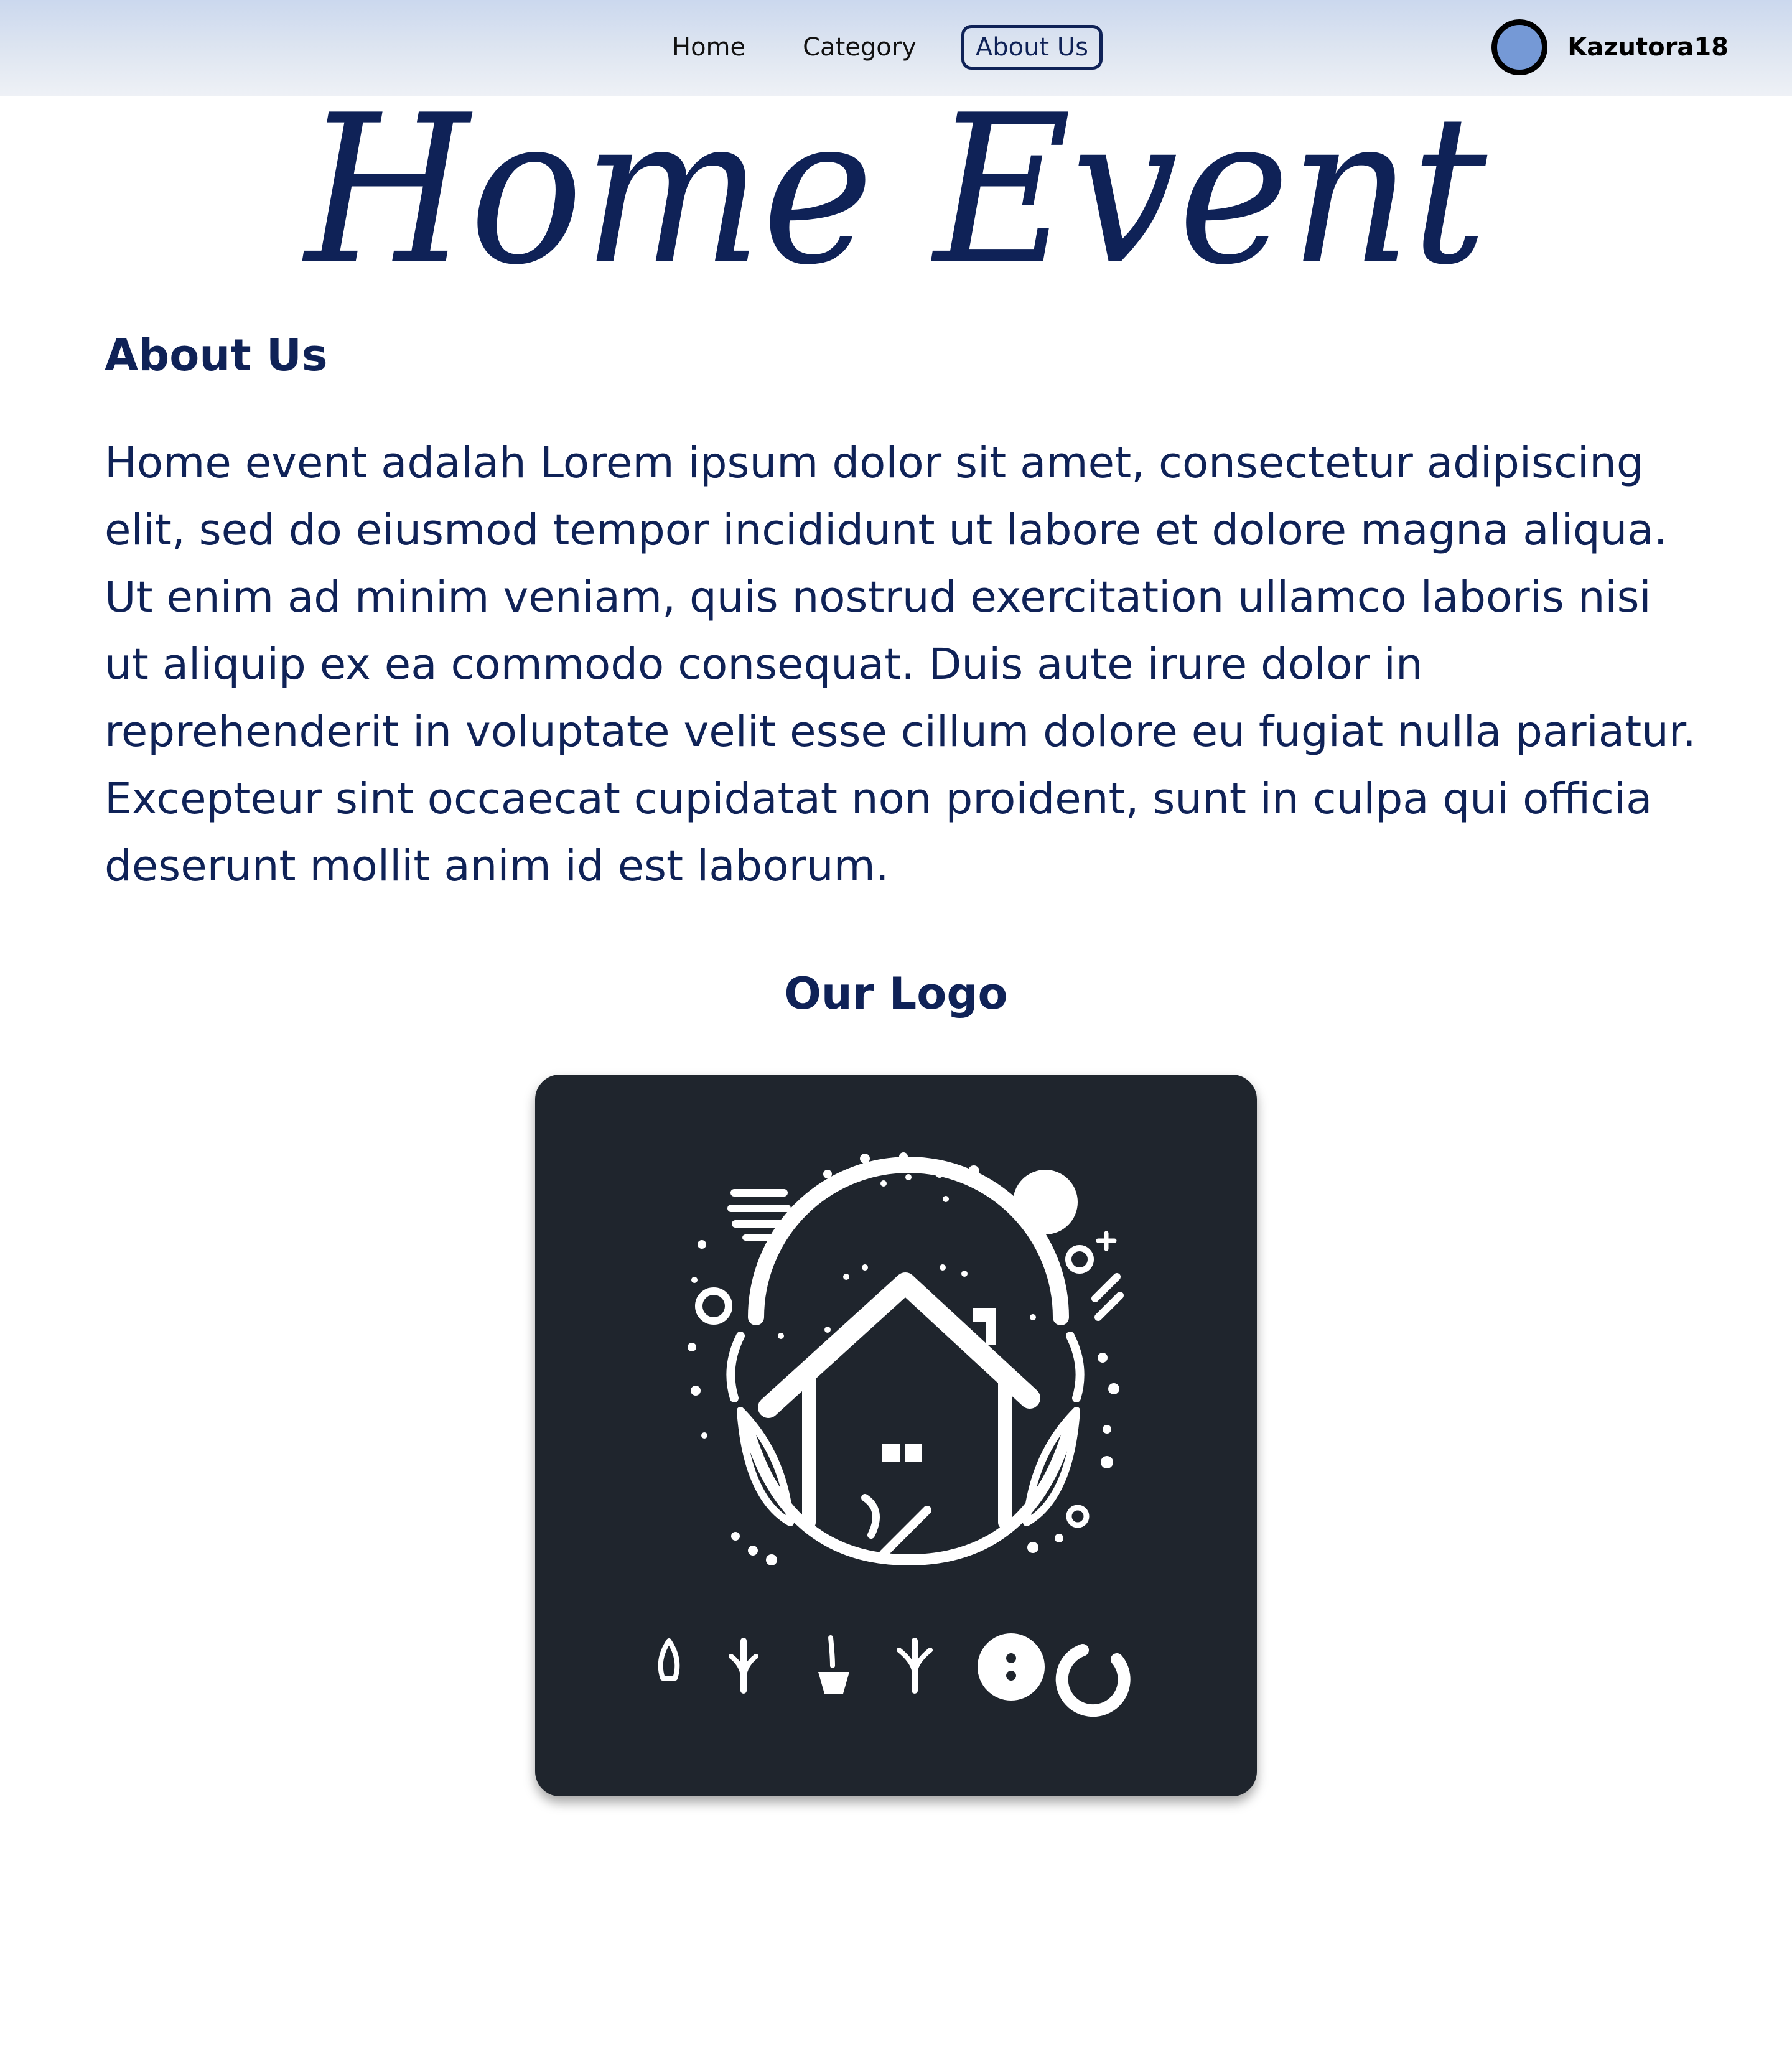  What do you see at coordinates (1032, 47) in the screenshot?
I see `nav-link-about-us: About Us` at bounding box center [1032, 47].